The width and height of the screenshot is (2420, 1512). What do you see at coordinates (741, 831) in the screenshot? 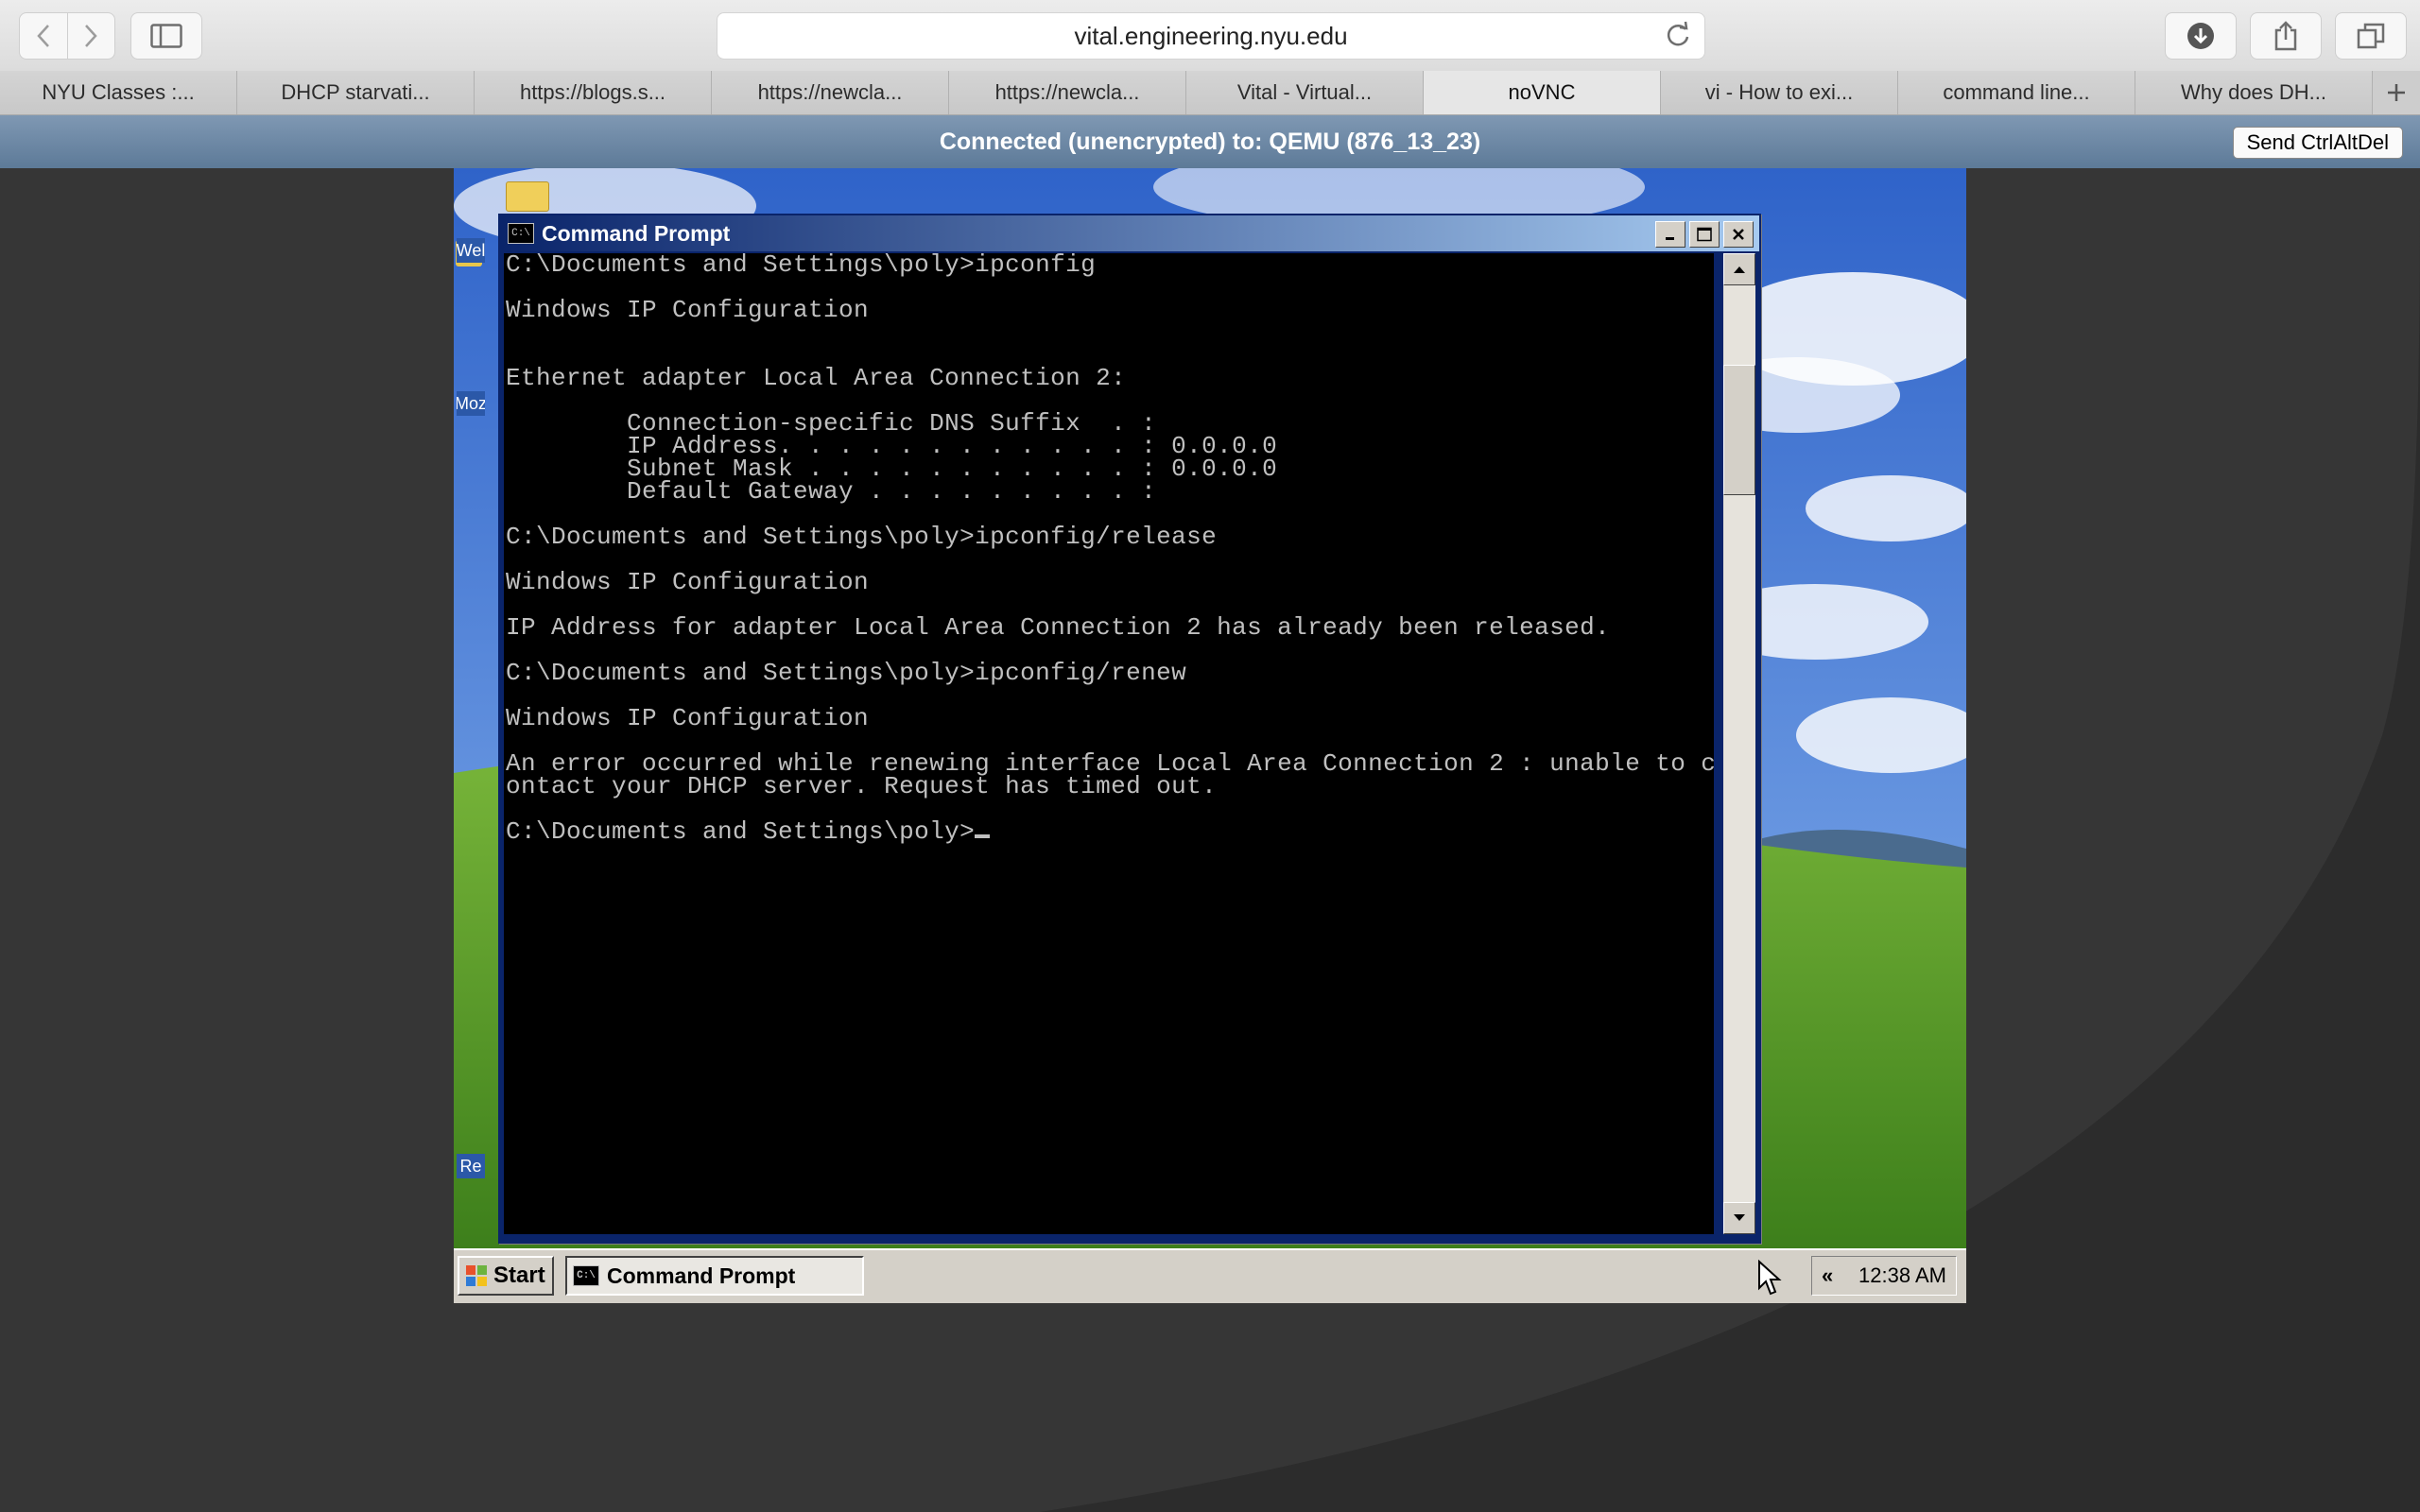
I see `console-line: C:\Documents and Settings\poly>` at bounding box center [741, 831].